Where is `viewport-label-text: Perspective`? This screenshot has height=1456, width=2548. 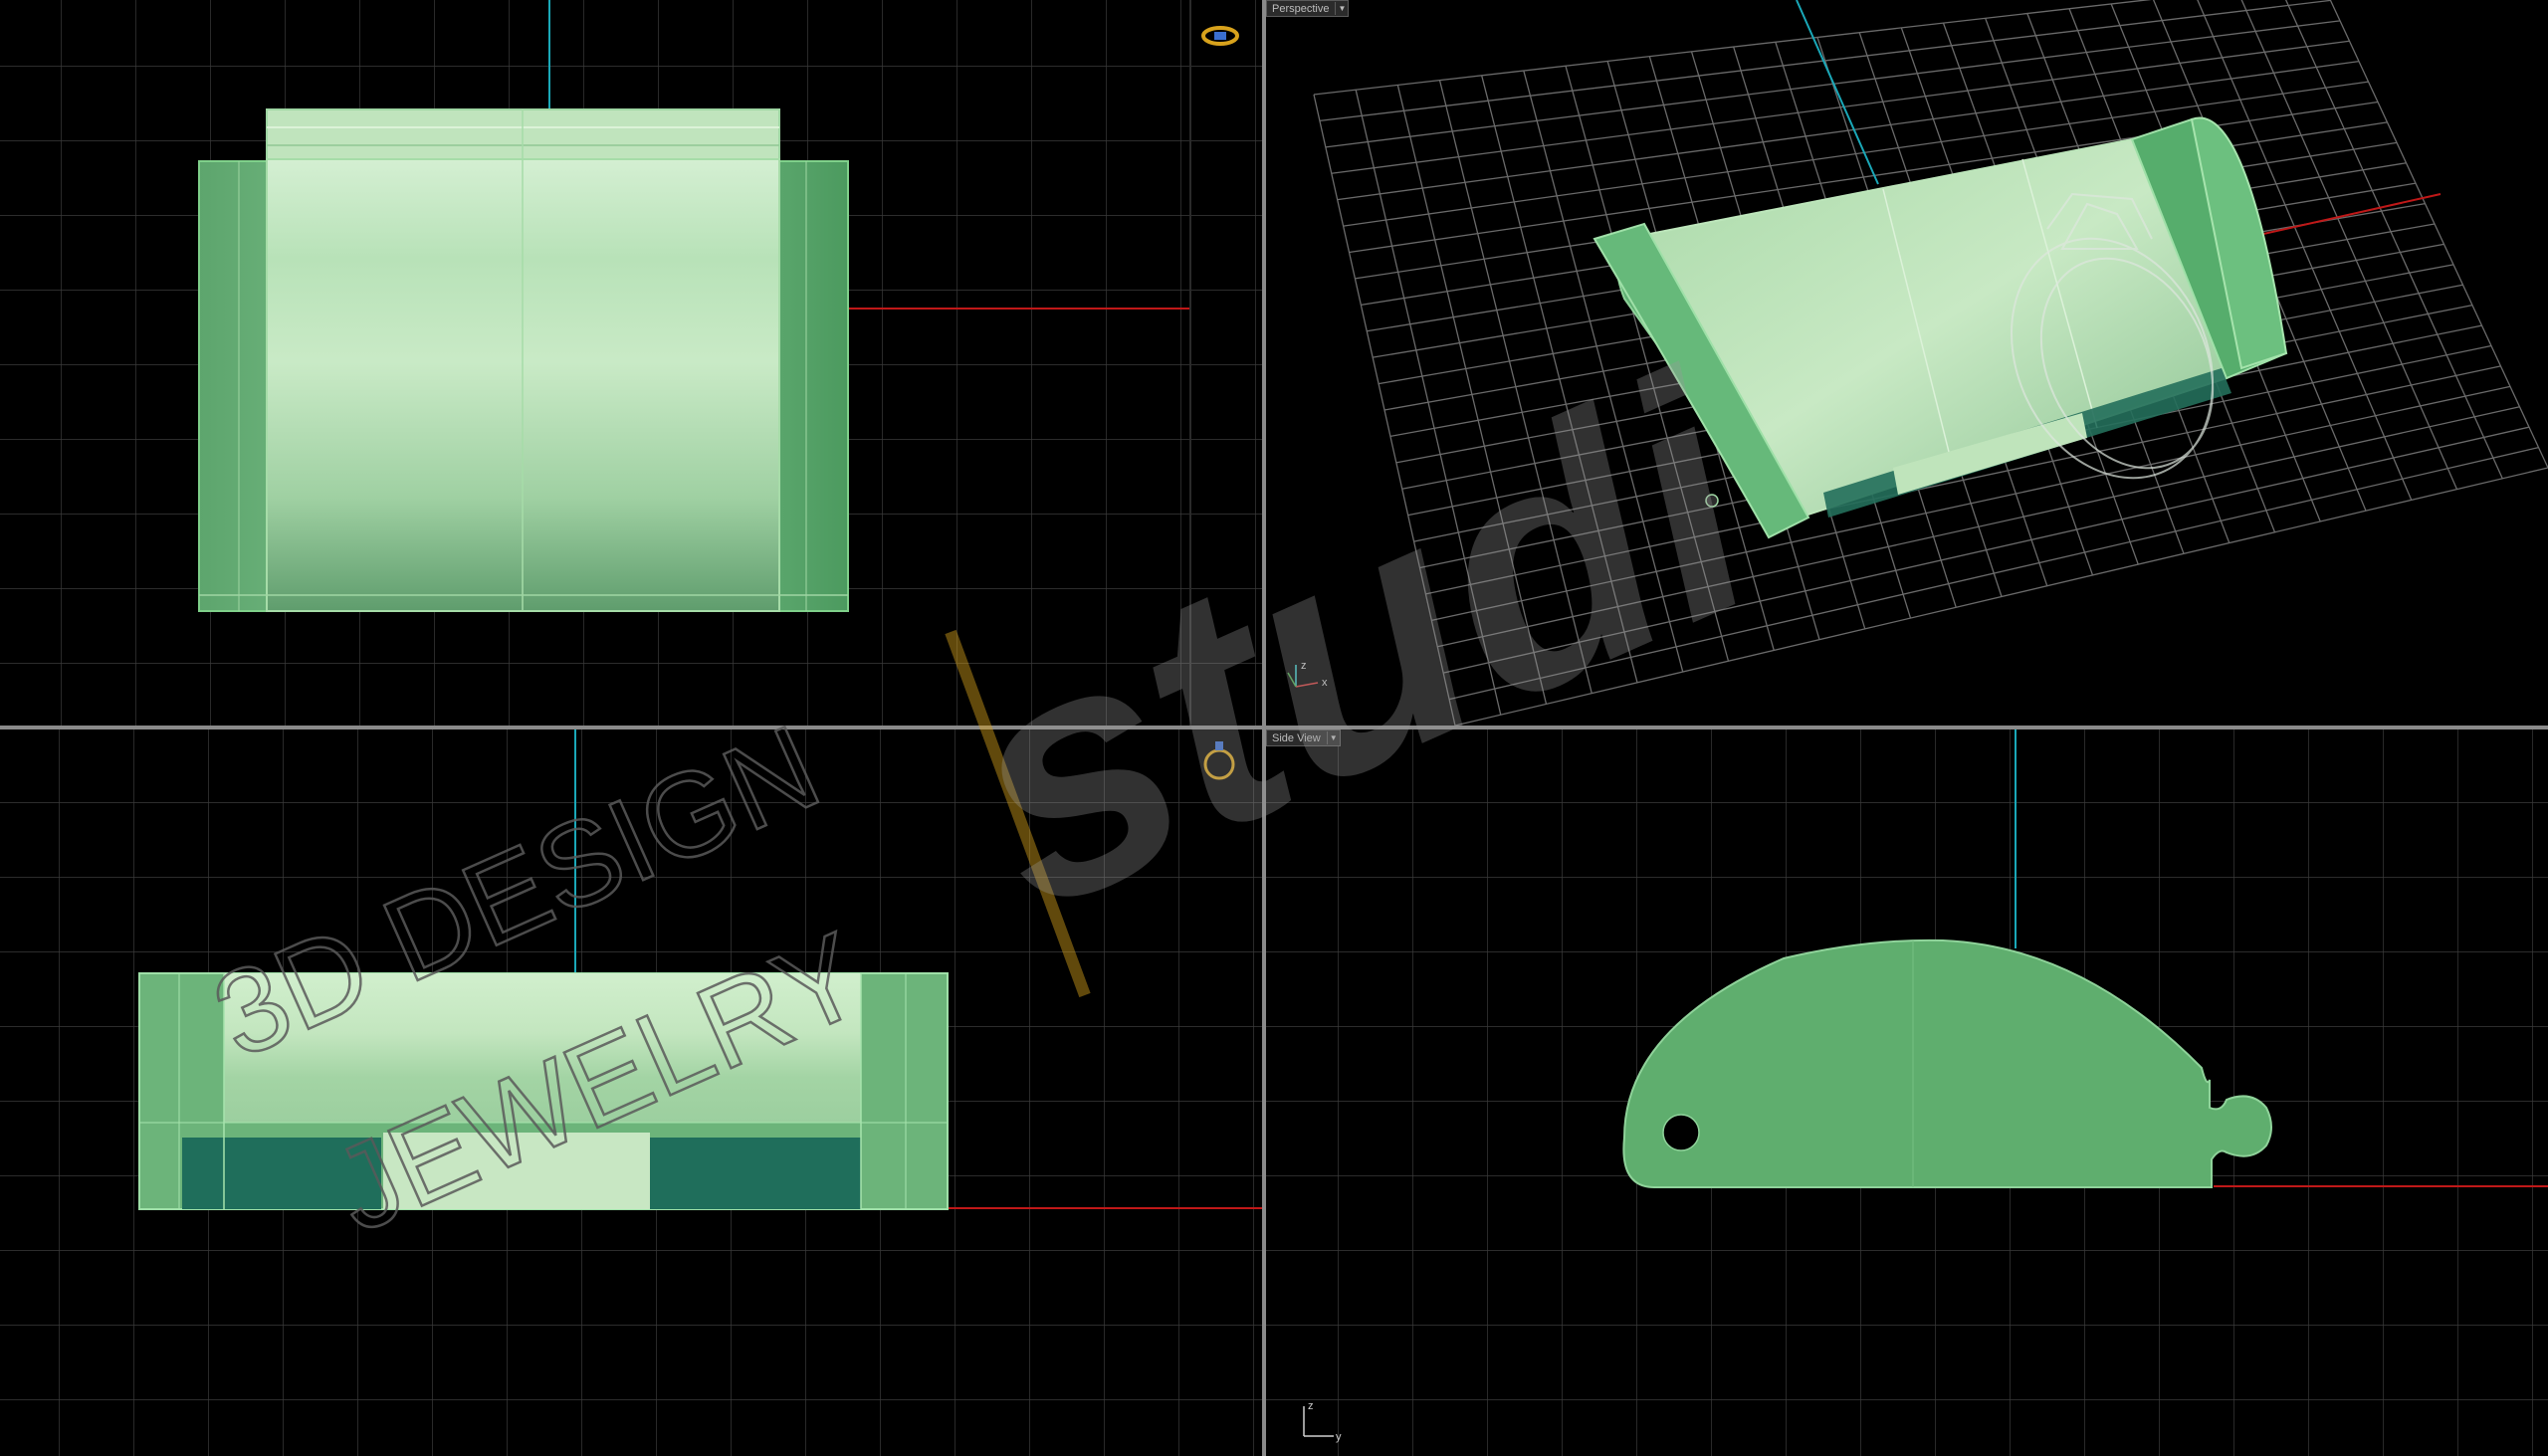
viewport-label-text: Perspective is located at coordinates (1301, 8).